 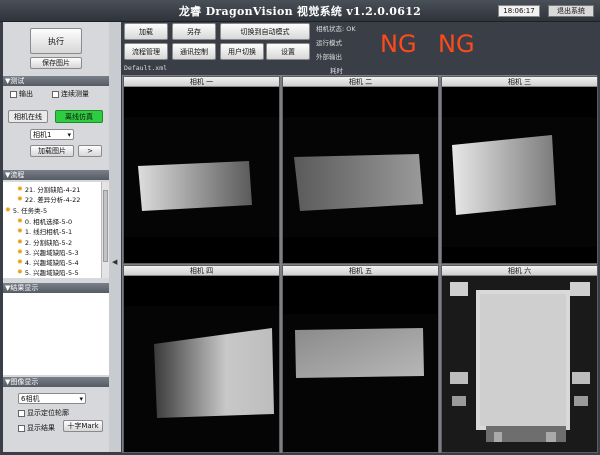 I want to click on next-button: >, so click(x=90, y=151).